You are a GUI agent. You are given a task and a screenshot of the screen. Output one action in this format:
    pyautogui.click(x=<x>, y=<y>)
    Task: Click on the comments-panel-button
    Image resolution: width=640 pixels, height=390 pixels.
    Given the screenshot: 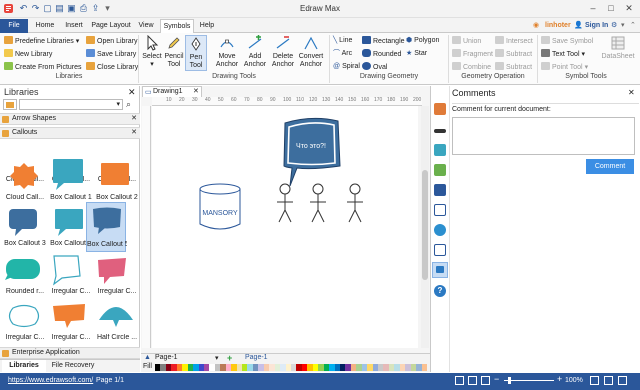 What is the action you would take?
    pyautogui.click(x=440, y=270)
    